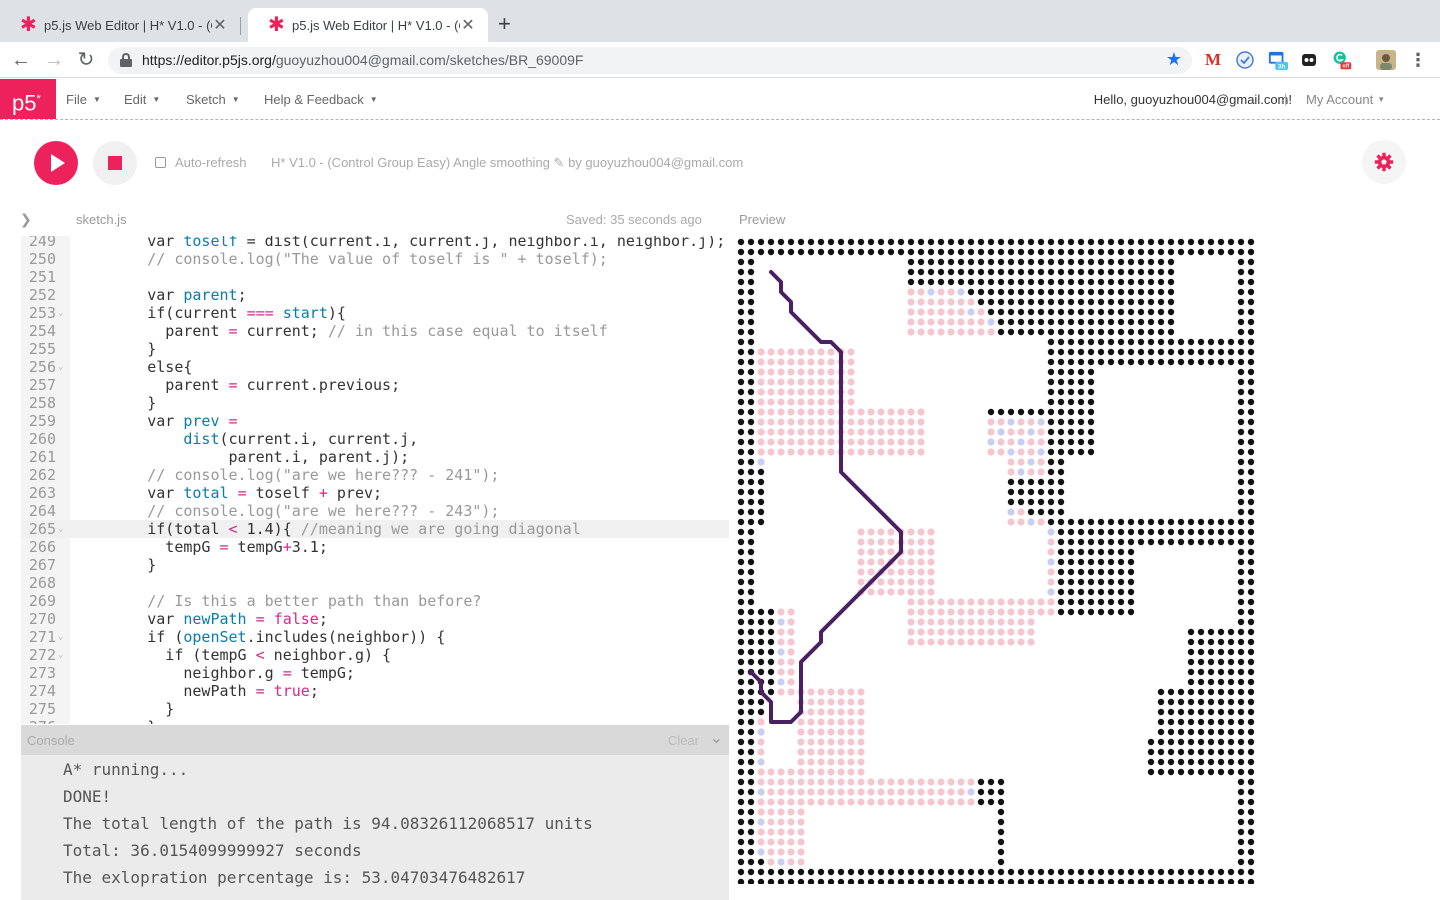 The height and width of the screenshot is (900, 1440). What do you see at coordinates (375, 637) in the screenshot?
I see `code-line: 271 ⌄ if (openSet.includes(neighbor)) {` at bounding box center [375, 637].